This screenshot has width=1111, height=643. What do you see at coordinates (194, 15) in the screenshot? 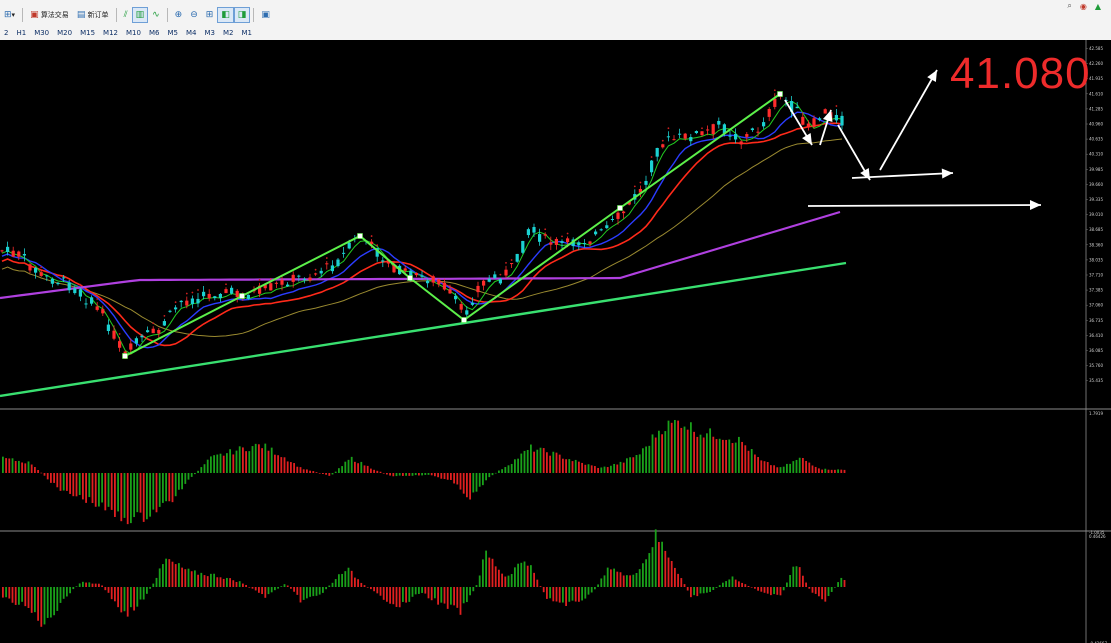
I see `zoom-out-icon: ⊖` at bounding box center [194, 15].